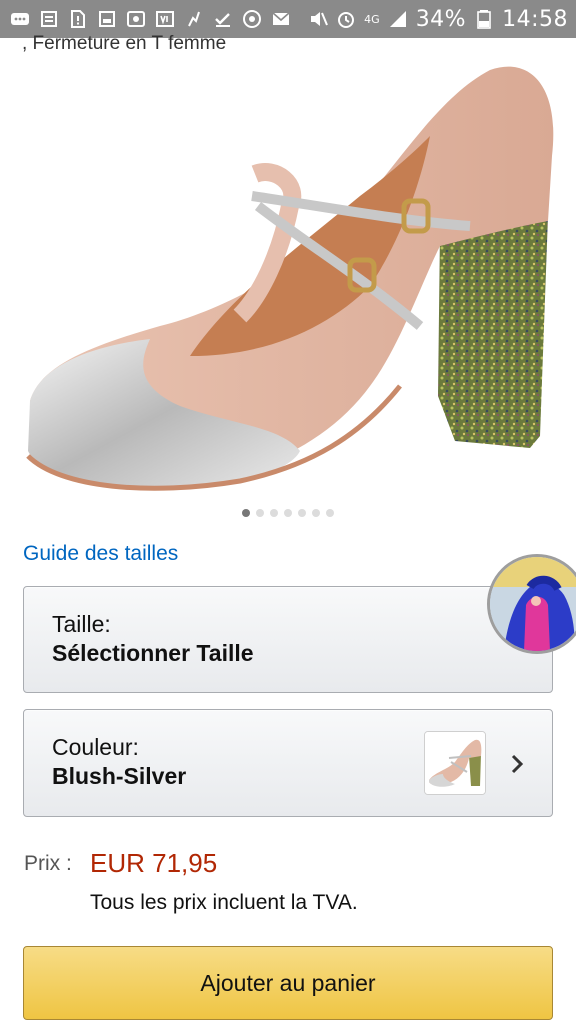 This screenshot has width=576, height=1024. I want to click on screen-record-icon, so click(136, 19).